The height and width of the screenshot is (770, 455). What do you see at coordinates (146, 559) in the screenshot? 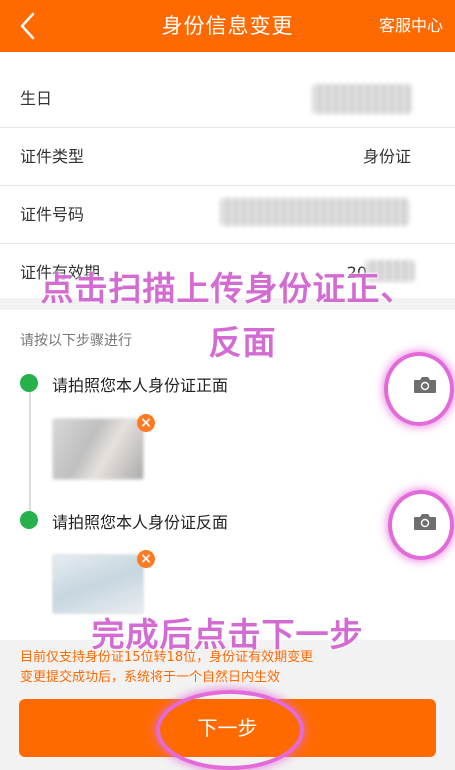
I see `remove-back-photo-button: ×` at bounding box center [146, 559].